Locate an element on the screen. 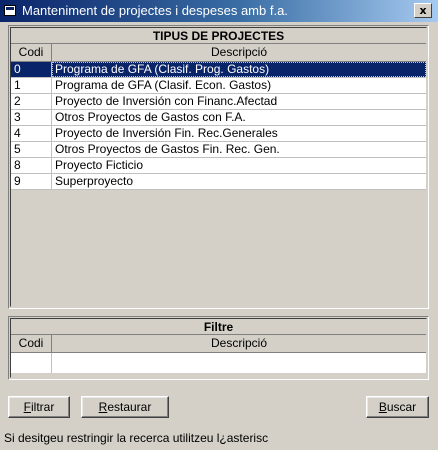 The height and width of the screenshot is (450, 438). table-row: 8 Proyecto Ficticio is located at coordinates (218, 166).